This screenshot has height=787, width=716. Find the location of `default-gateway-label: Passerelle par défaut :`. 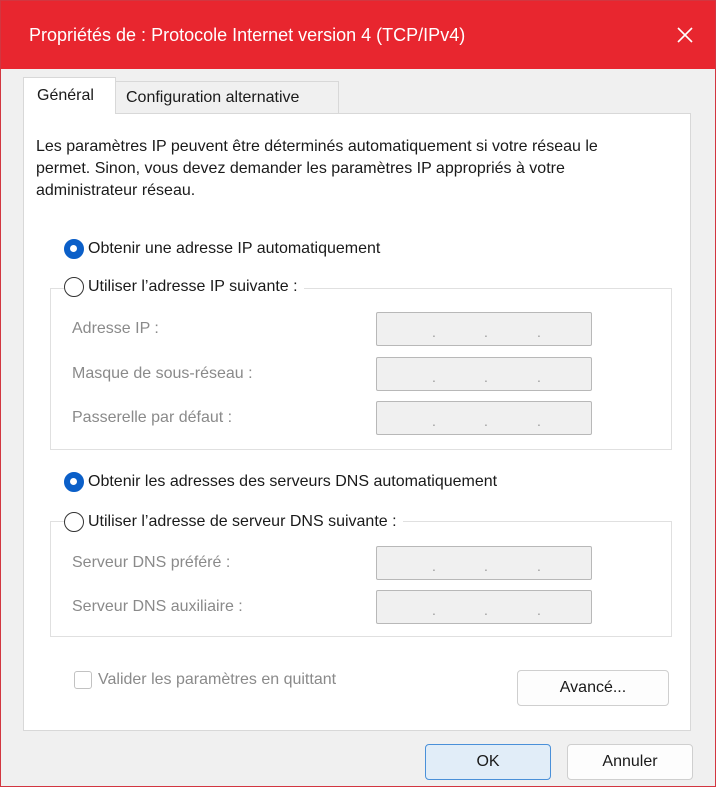

default-gateway-label: Passerelle par défaut : is located at coordinates (152, 417).